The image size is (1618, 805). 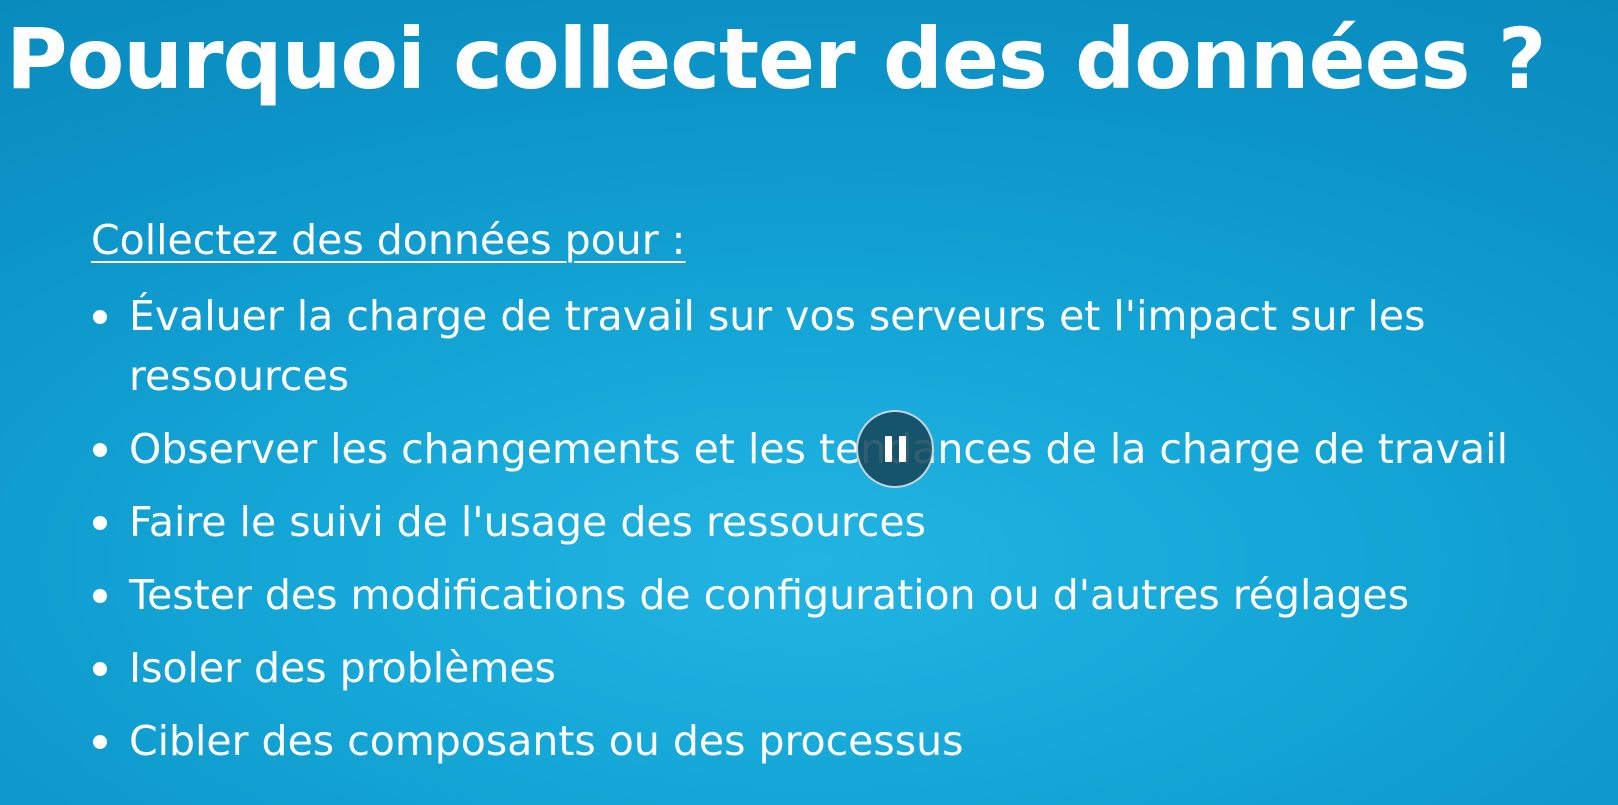 I want to click on list-item: Faire le suivi de l'usage des ressources, so click(x=851, y=522).